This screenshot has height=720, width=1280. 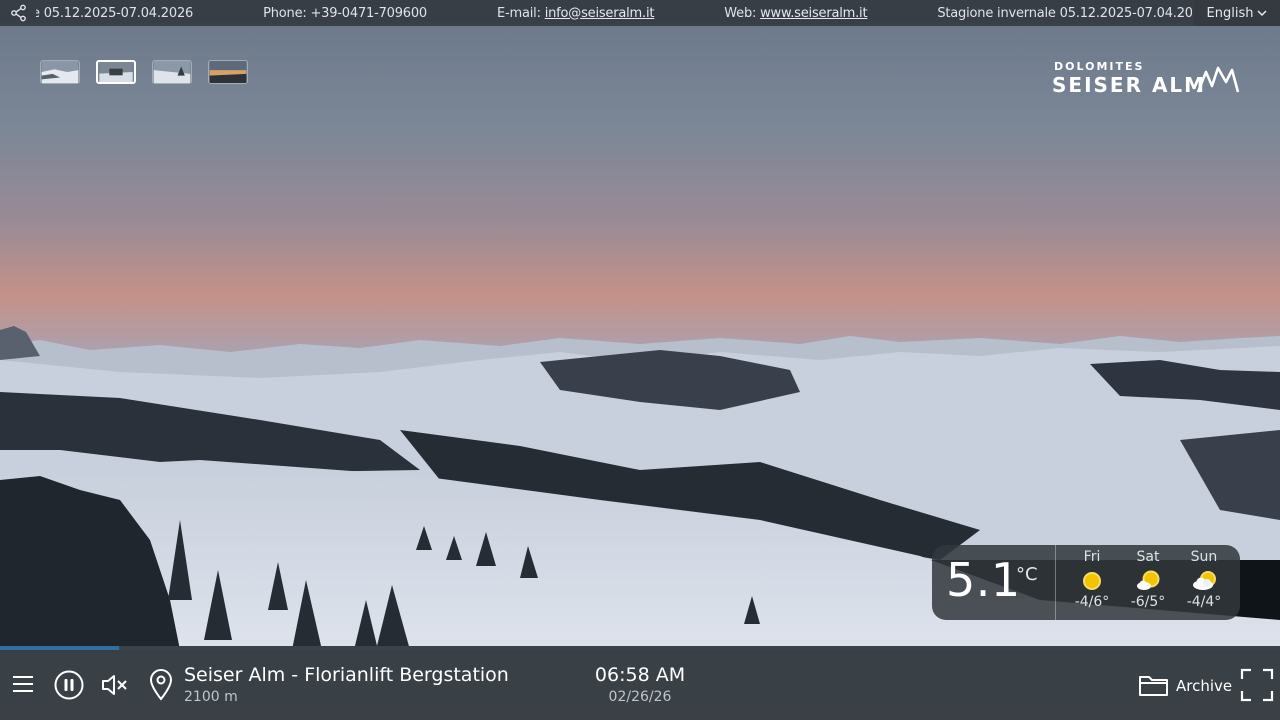 What do you see at coordinates (521, 13) in the screenshot?
I see `ticker-email-label: E-mail:` at bounding box center [521, 13].